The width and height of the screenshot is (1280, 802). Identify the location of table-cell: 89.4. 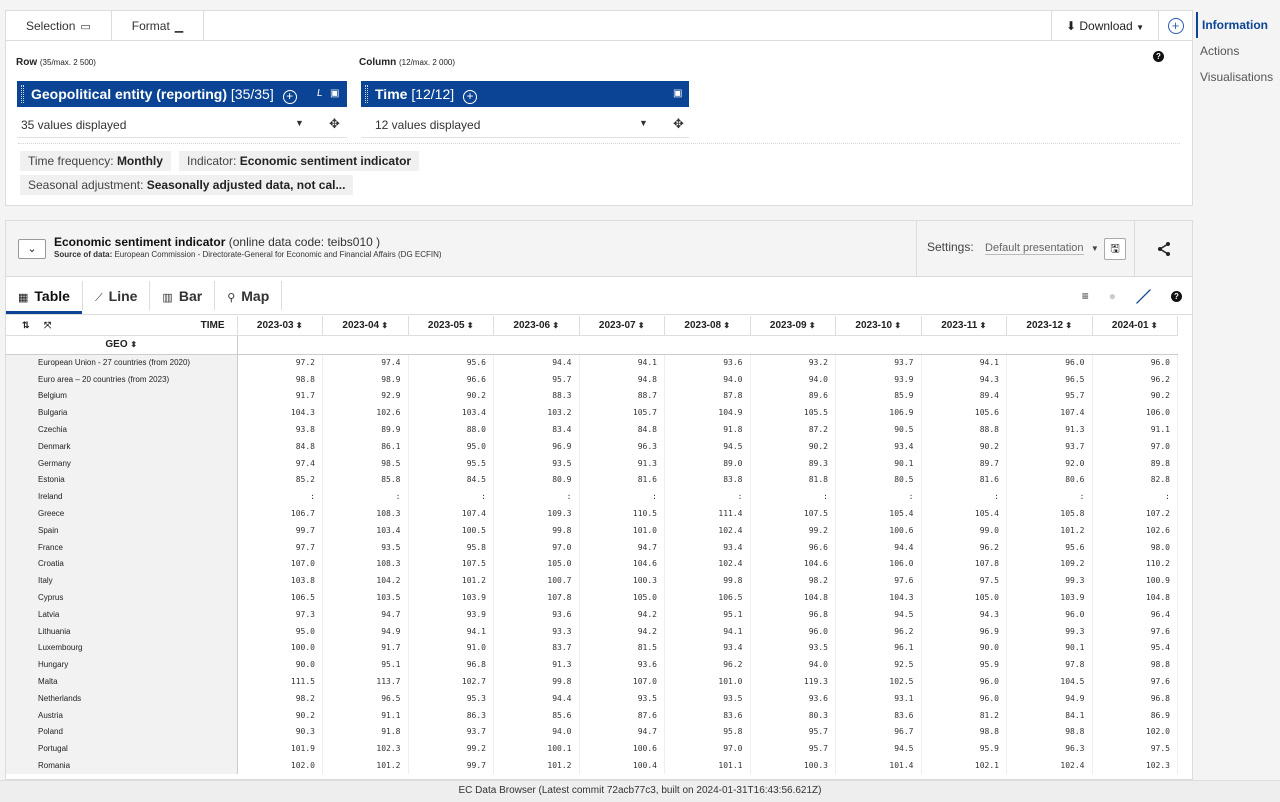
(964, 396).